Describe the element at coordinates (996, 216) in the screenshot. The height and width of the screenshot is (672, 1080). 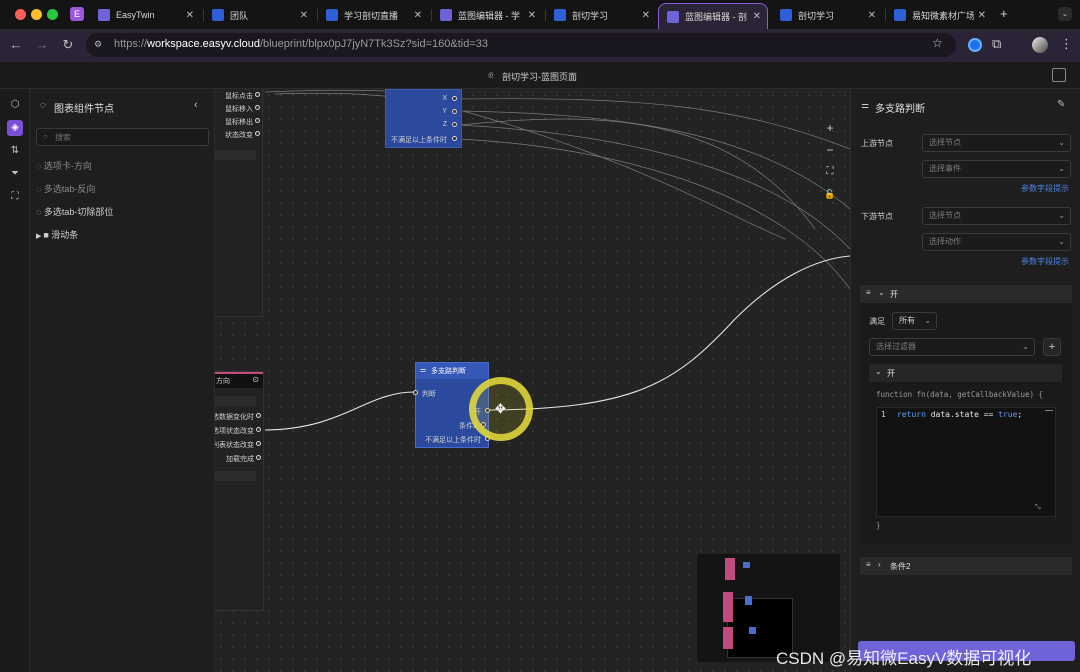
I see `downstream-node-select: 选择节点 ⌄` at that location.